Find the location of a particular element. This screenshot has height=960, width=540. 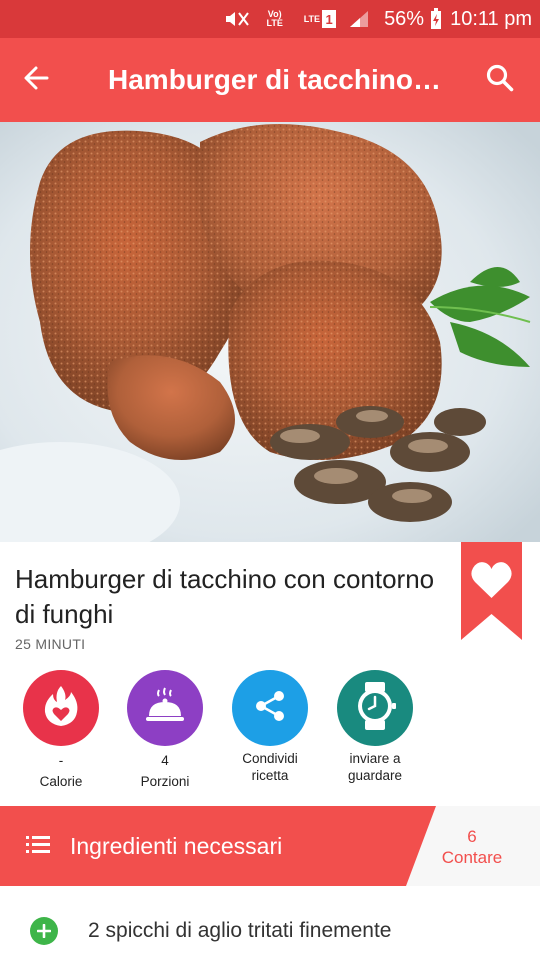

flame-heart-icon is located at coordinates (61, 708).